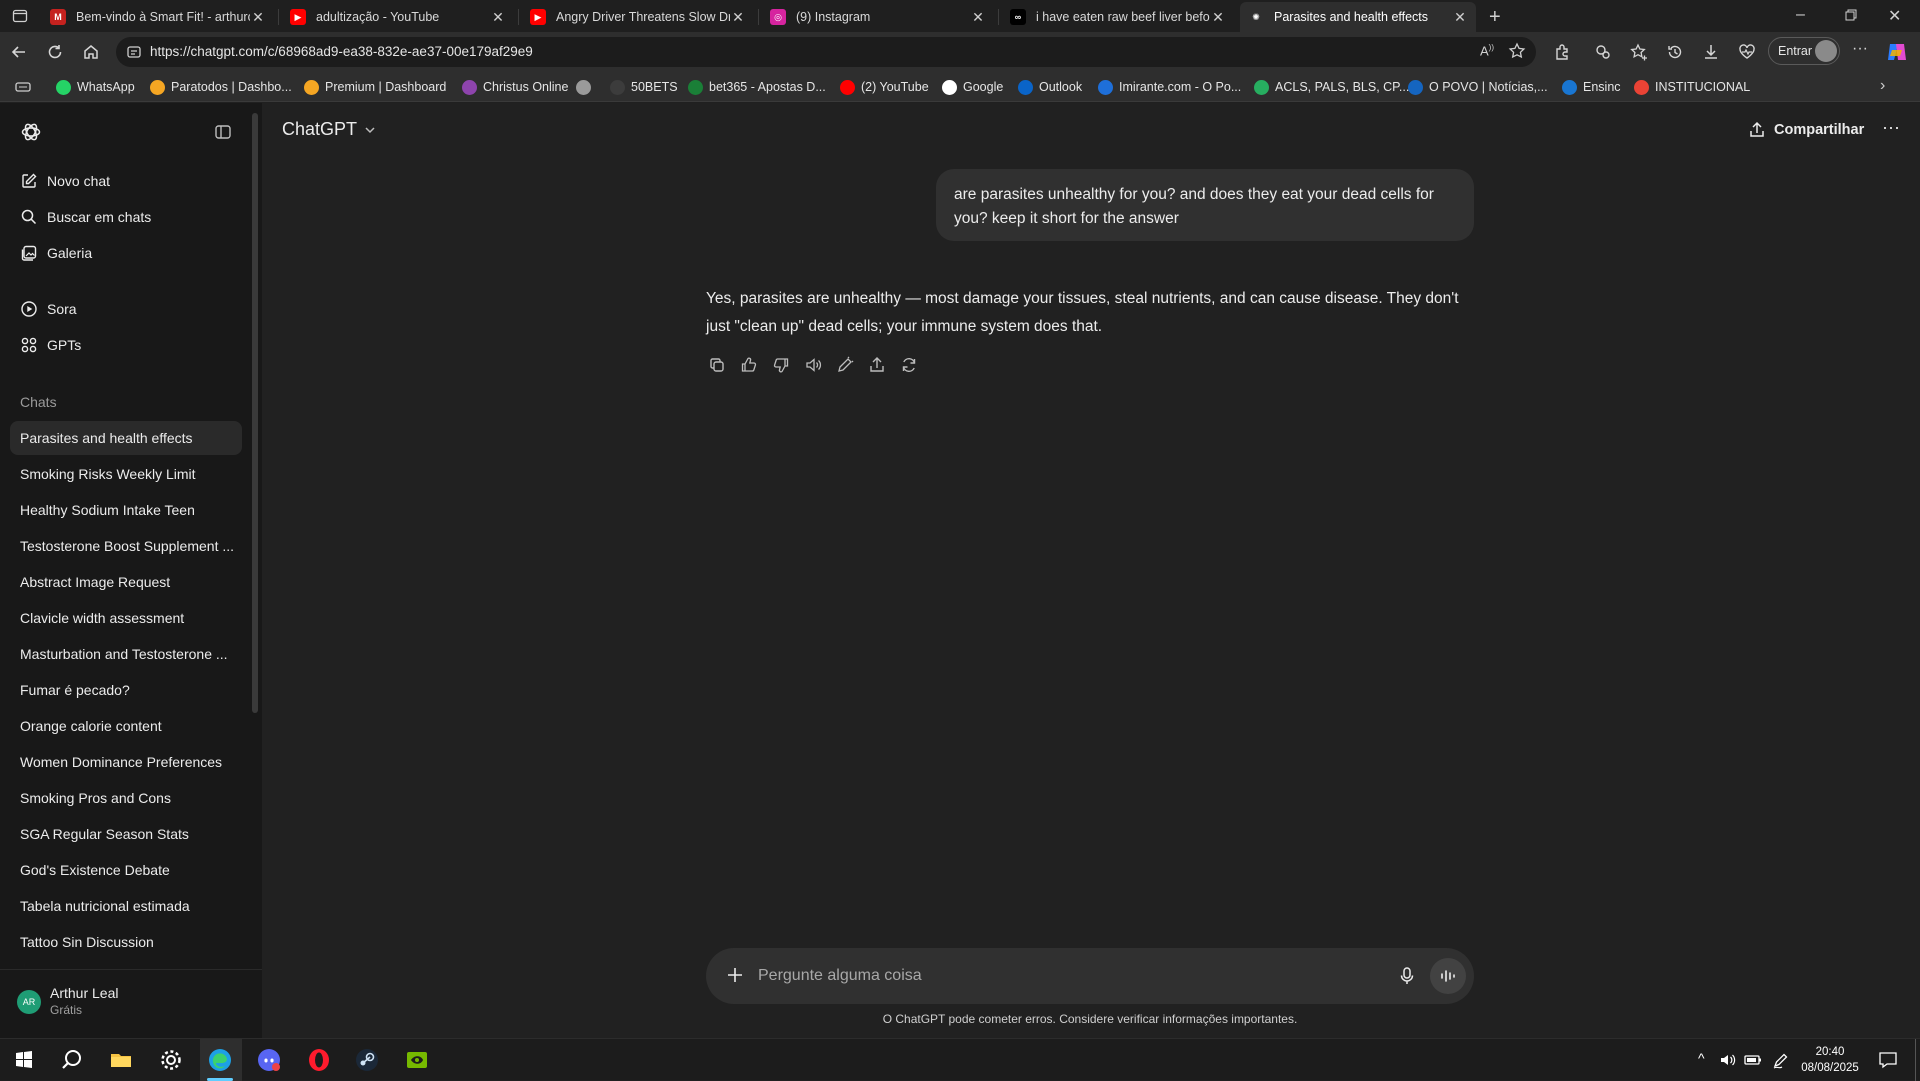 This screenshot has width=1920, height=1081. What do you see at coordinates (367, 1060) in the screenshot?
I see `steam-icon` at bounding box center [367, 1060].